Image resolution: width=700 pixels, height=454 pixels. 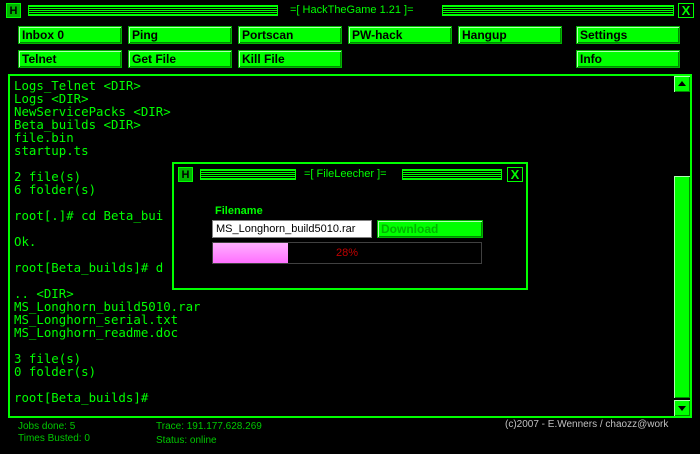 What do you see at coordinates (515, 174) in the screenshot?
I see `dialog-close-icon: X` at bounding box center [515, 174].